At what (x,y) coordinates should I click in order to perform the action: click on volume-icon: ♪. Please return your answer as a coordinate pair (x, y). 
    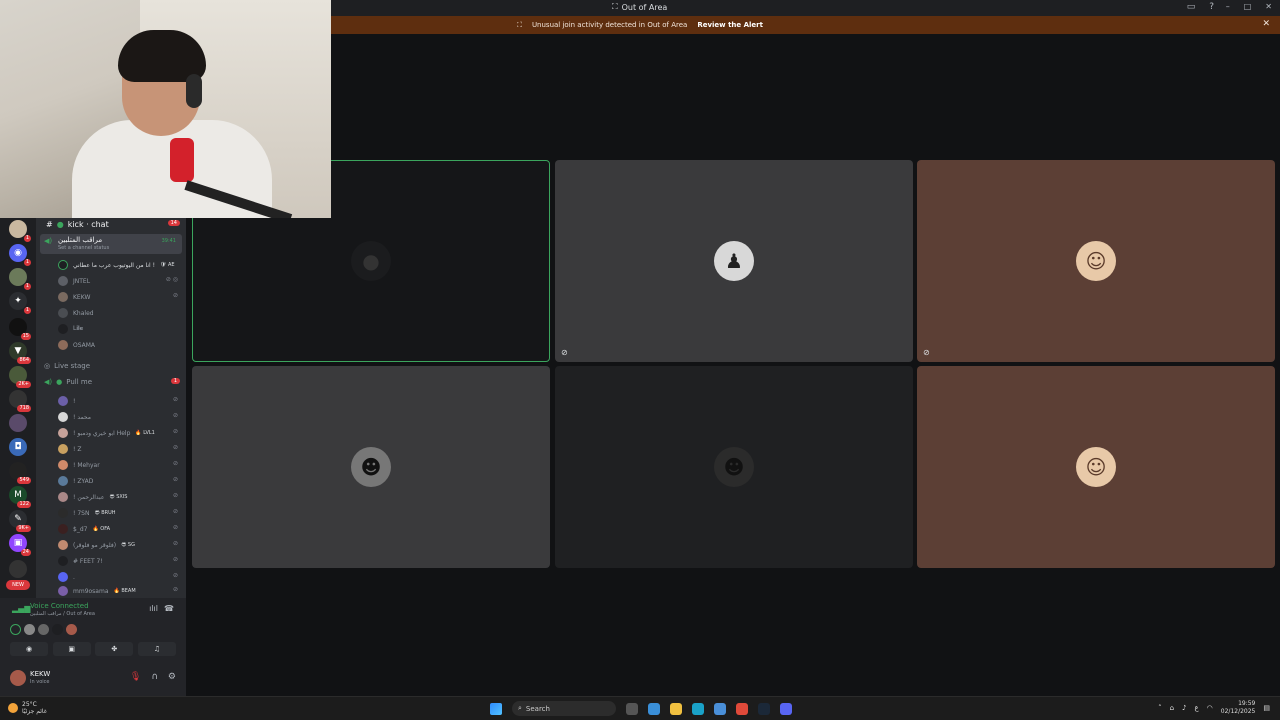
    Looking at the image, I should click on (1184, 708).